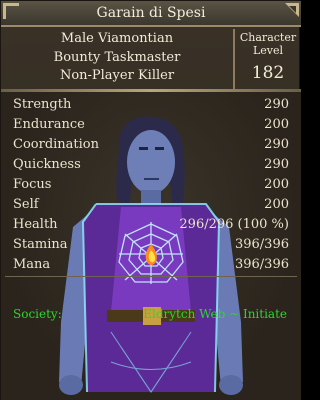 The image size is (320, 400). Describe the element at coordinates (151, 265) in the screenshot. I see `stat-row-mana: Mana 396/396` at that location.